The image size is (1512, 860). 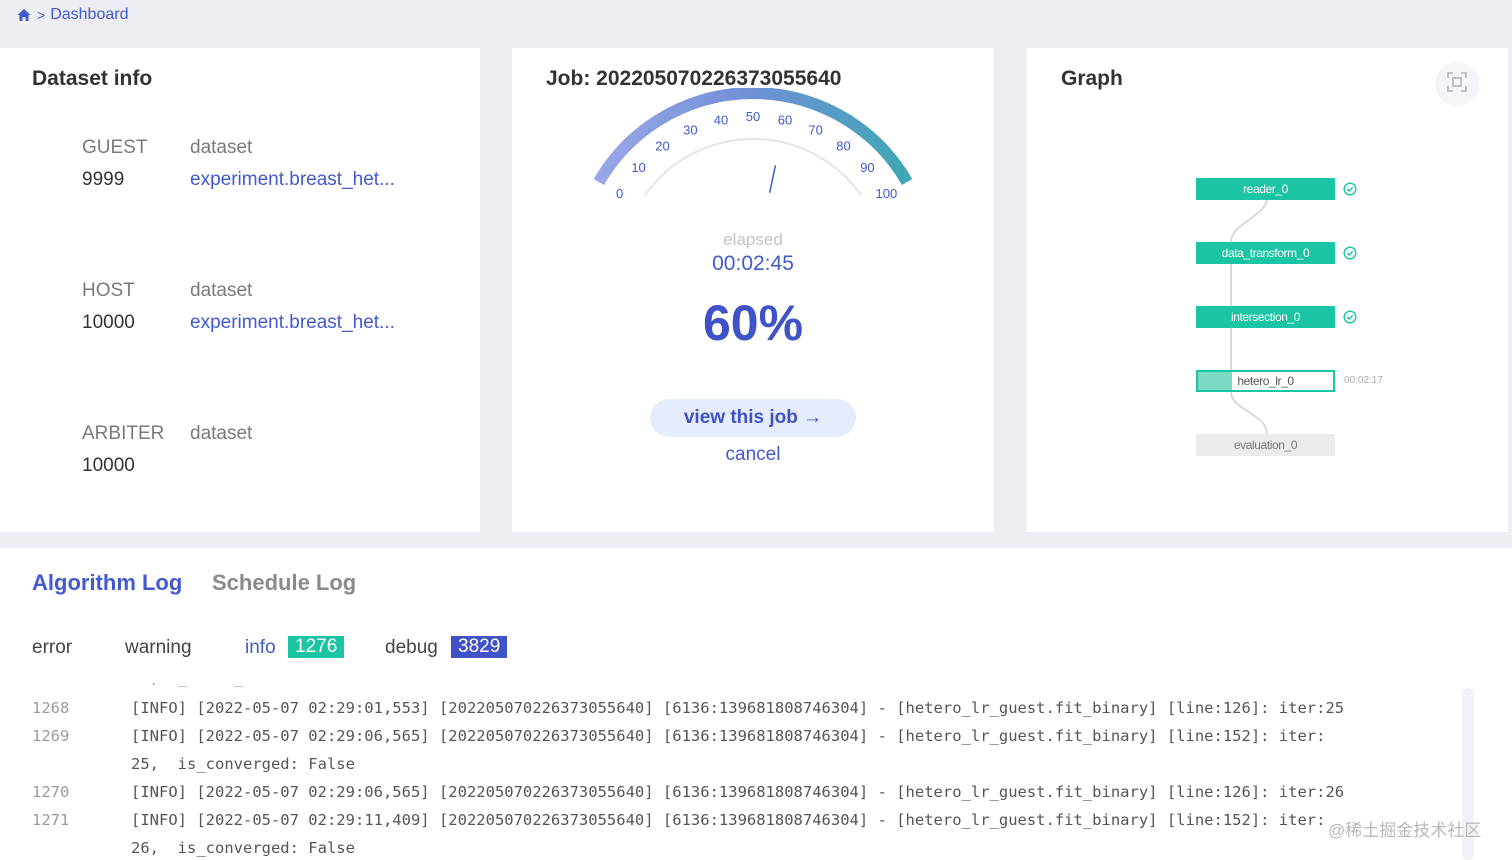 I want to click on elapsed-time: 00:02:45, so click(x=753, y=263).